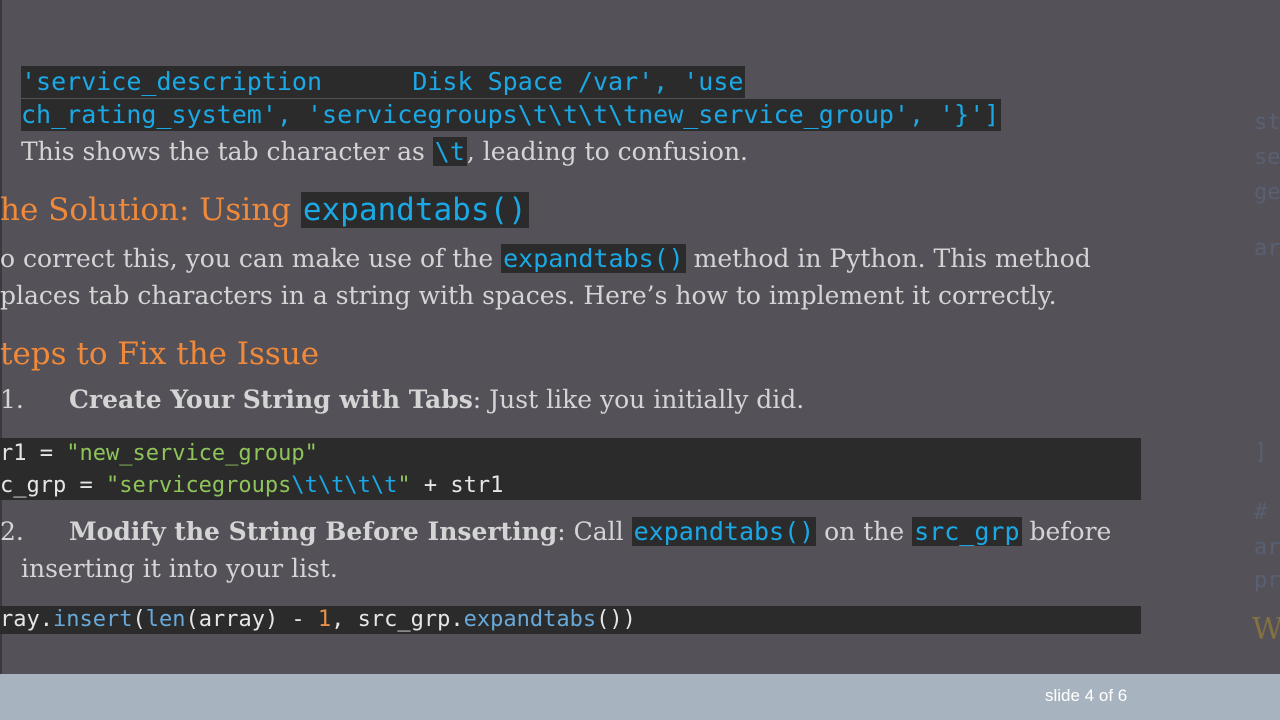 This screenshot has width=1280, height=720. Describe the element at coordinates (1266, 629) in the screenshot. I see `ghost-text: W` at that location.